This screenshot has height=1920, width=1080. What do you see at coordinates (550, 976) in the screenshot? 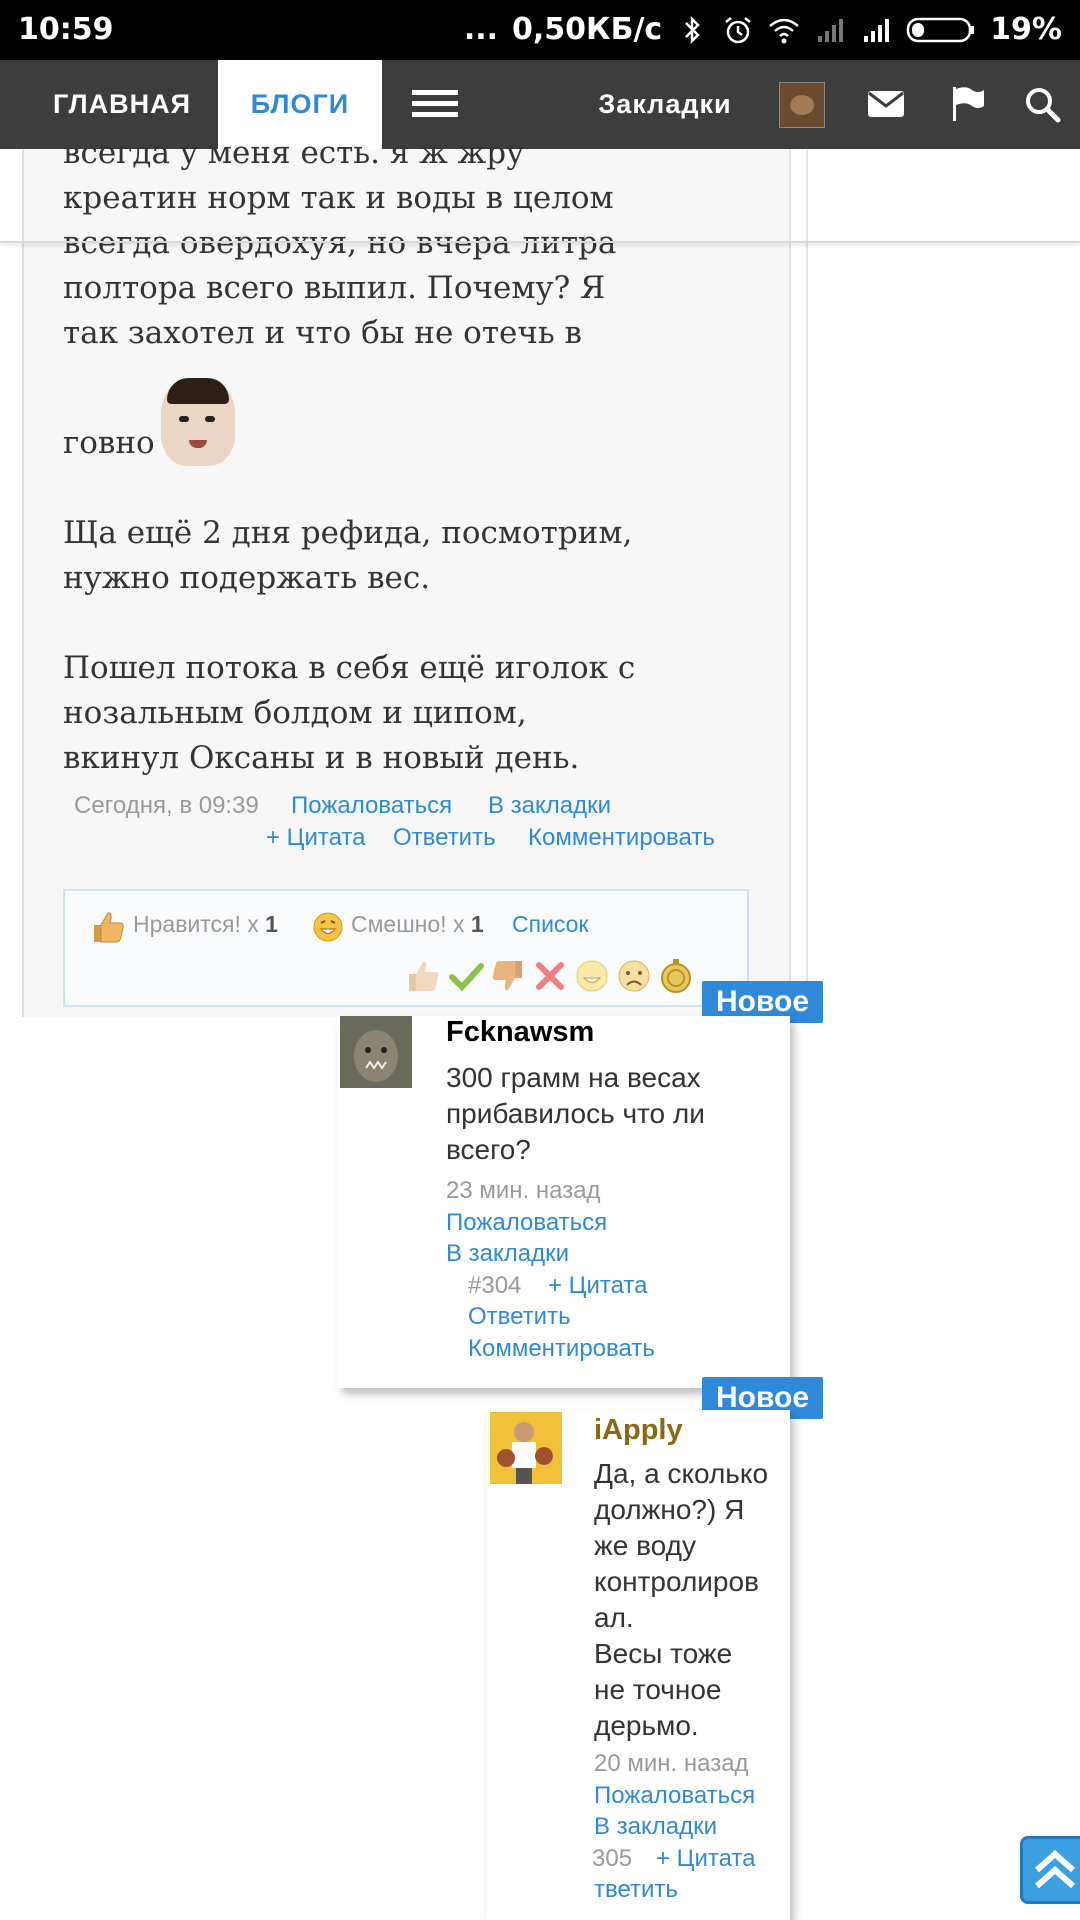
I see `cross-react-icon` at bounding box center [550, 976].